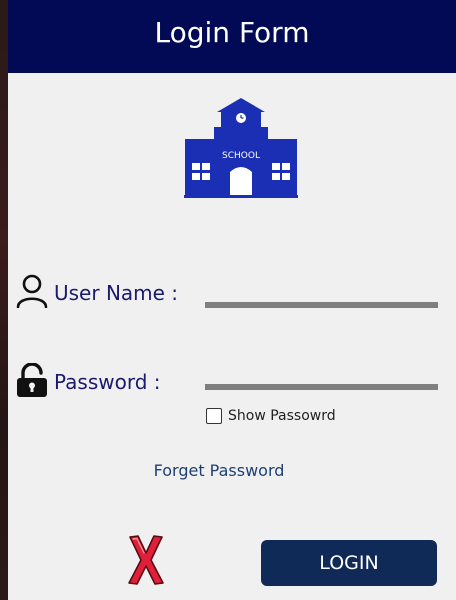 The height and width of the screenshot is (600, 456). Describe the element at coordinates (232, 32) in the screenshot. I see `window-title: Login Form` at that location.